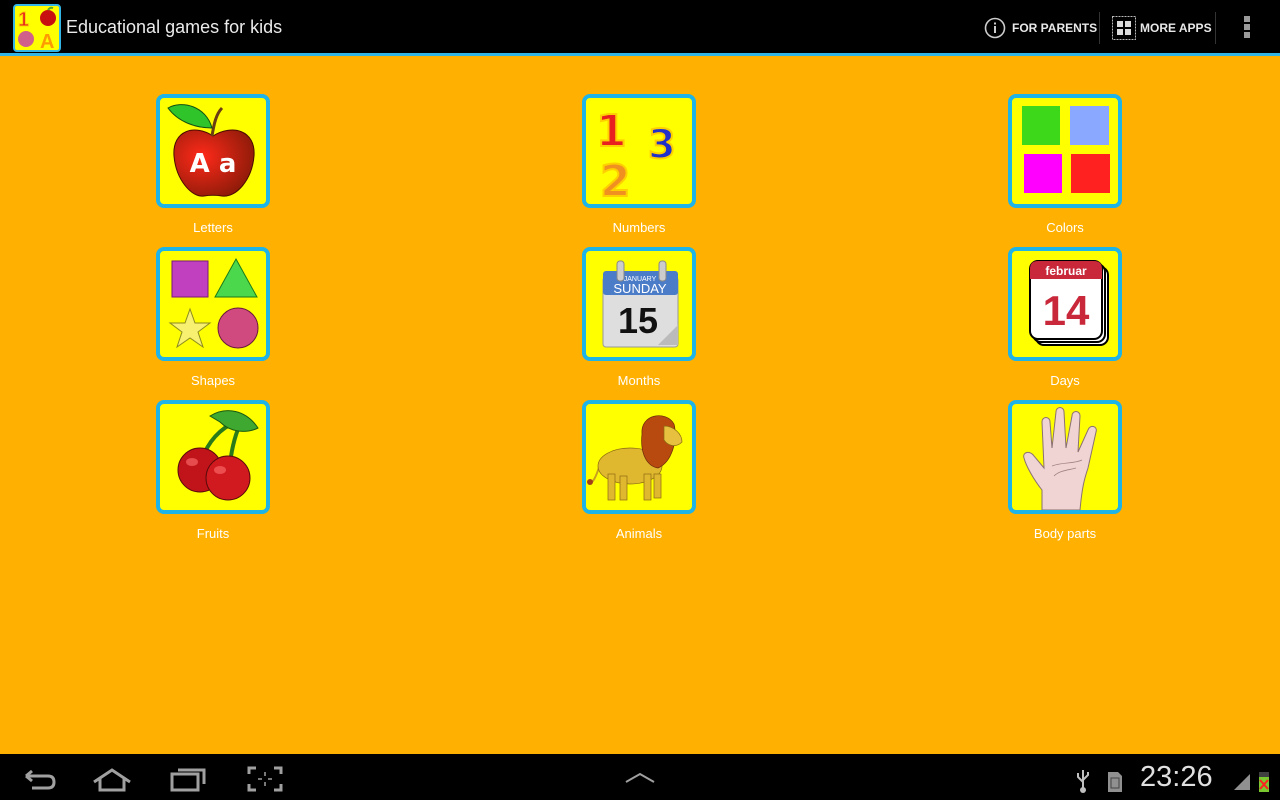 The width and height of the screenshot is (1280, 800). Describe the element at coordinates (188, 778) in the screenshot. I see `recent-apps-icon` at that location.